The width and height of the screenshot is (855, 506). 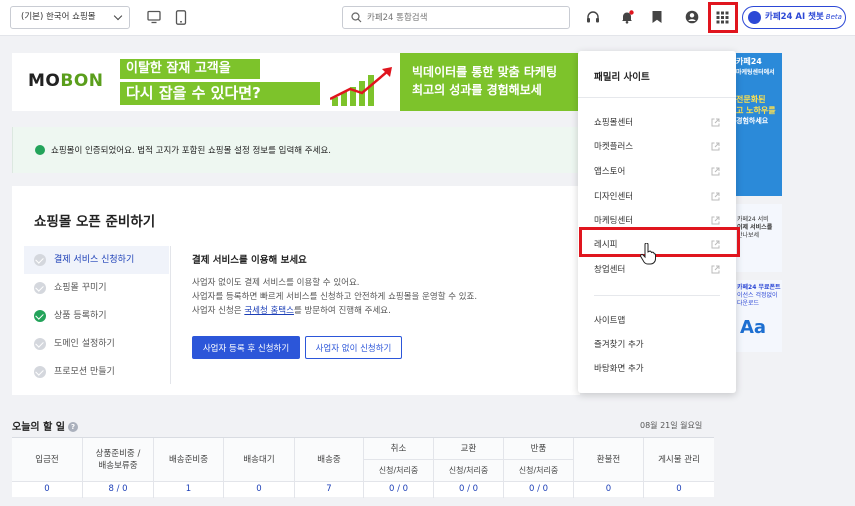 I want to click on ai-chatbot-button: 카페24 AI 챗봇 Beta, so click(x=794, y=17).